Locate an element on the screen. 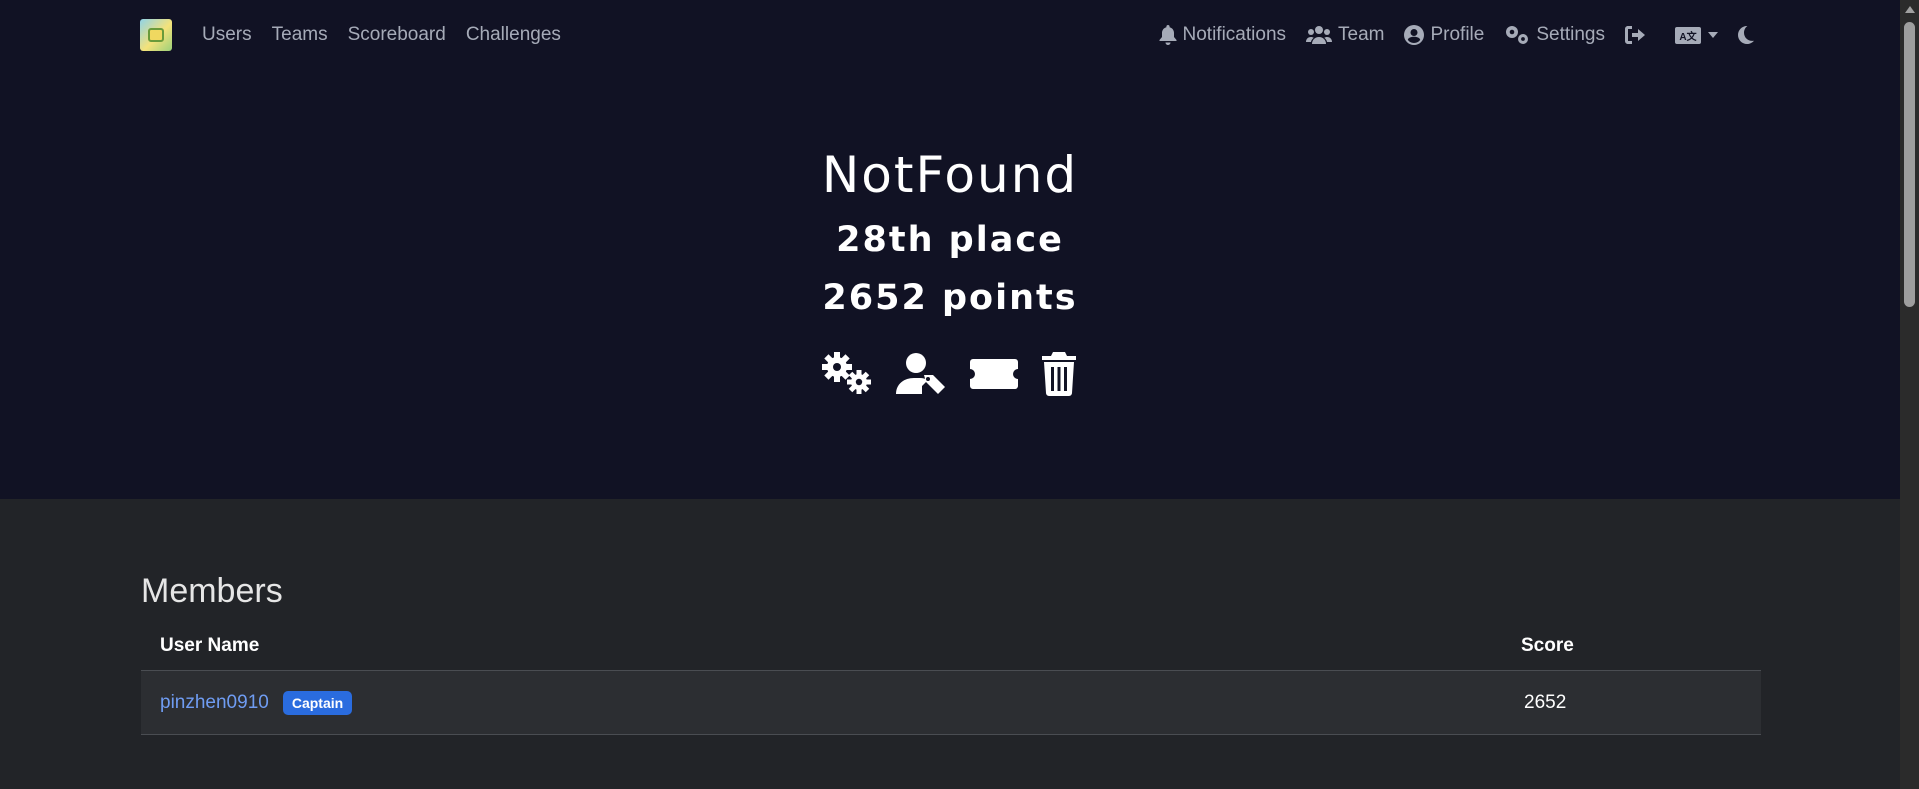 The height and width of the screenshot is (789, 1919). team-invite-button is located at coordinates (922, 374).